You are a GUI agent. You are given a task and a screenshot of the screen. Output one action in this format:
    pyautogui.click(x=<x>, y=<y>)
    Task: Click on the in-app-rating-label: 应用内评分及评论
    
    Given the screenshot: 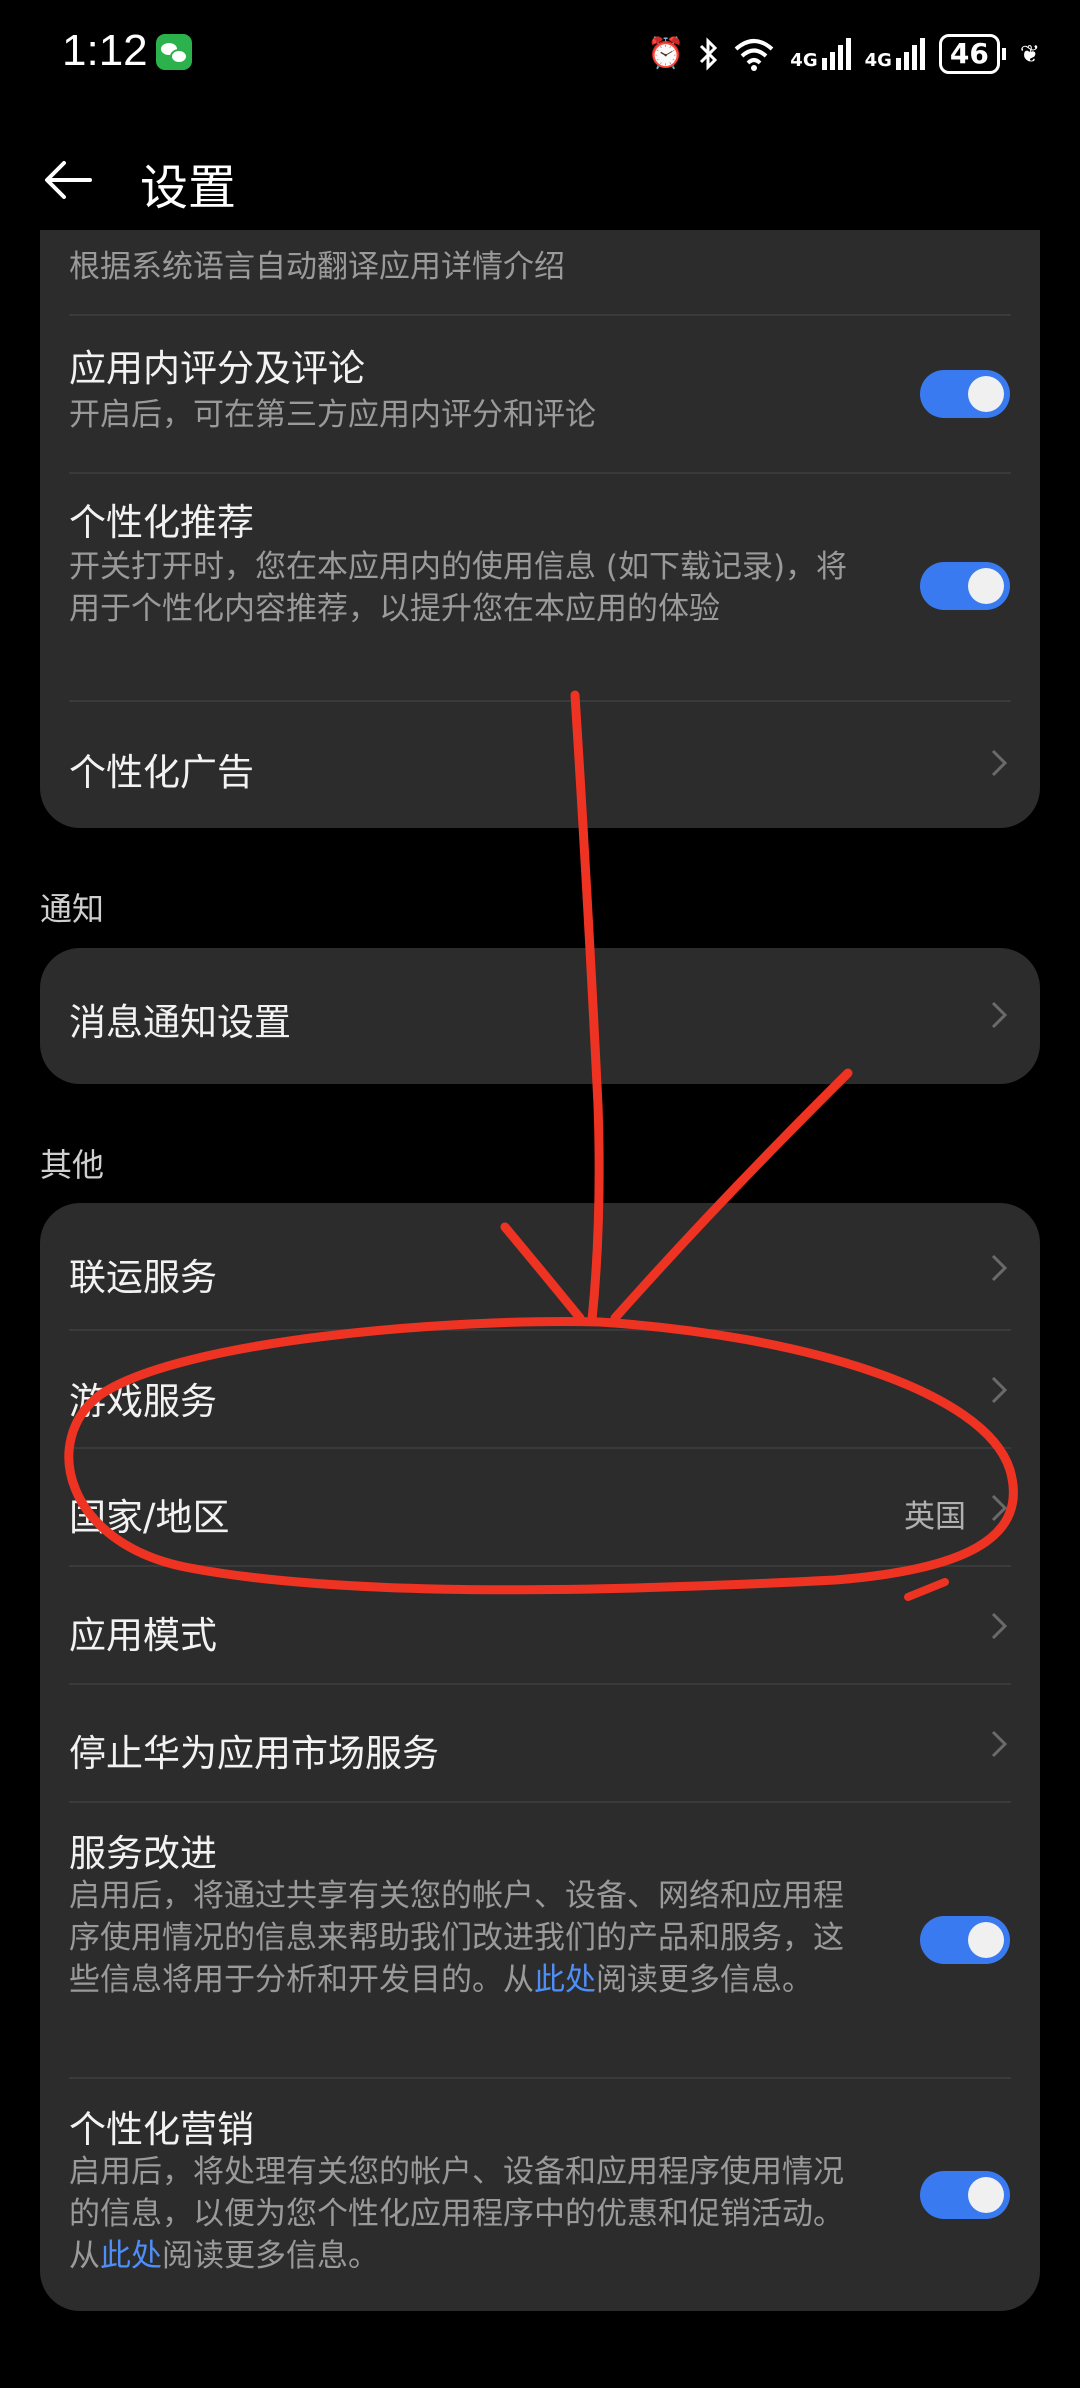 What is the action you would take?
    pyautogui.click(x=217, y=368)
    